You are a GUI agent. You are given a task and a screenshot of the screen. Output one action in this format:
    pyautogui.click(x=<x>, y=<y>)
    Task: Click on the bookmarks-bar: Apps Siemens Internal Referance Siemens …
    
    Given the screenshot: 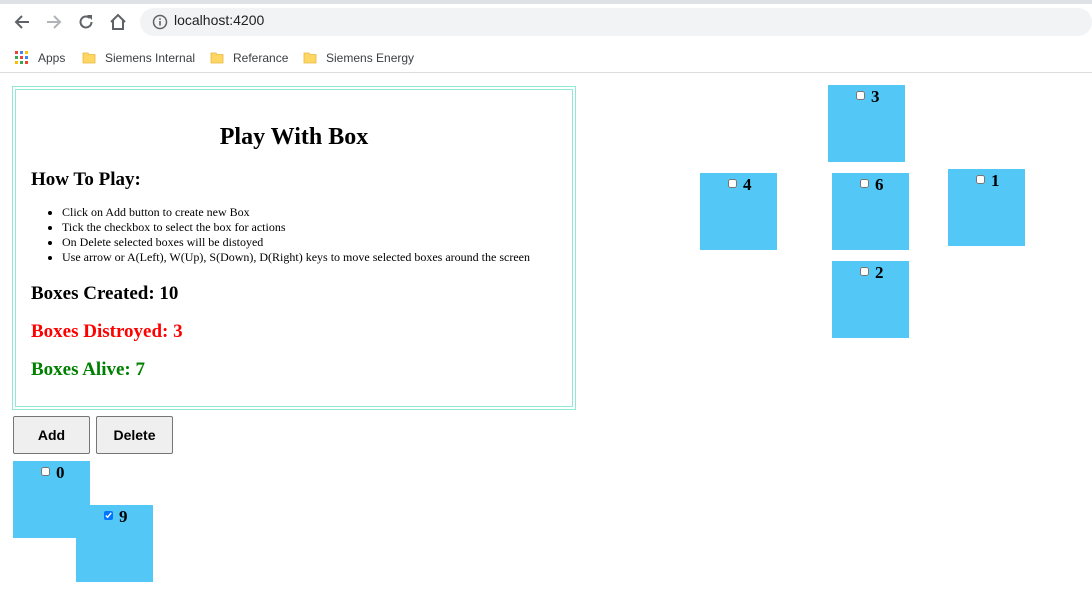 What is the action you would take?
    pyautogui.click(x=546, y=58)
    